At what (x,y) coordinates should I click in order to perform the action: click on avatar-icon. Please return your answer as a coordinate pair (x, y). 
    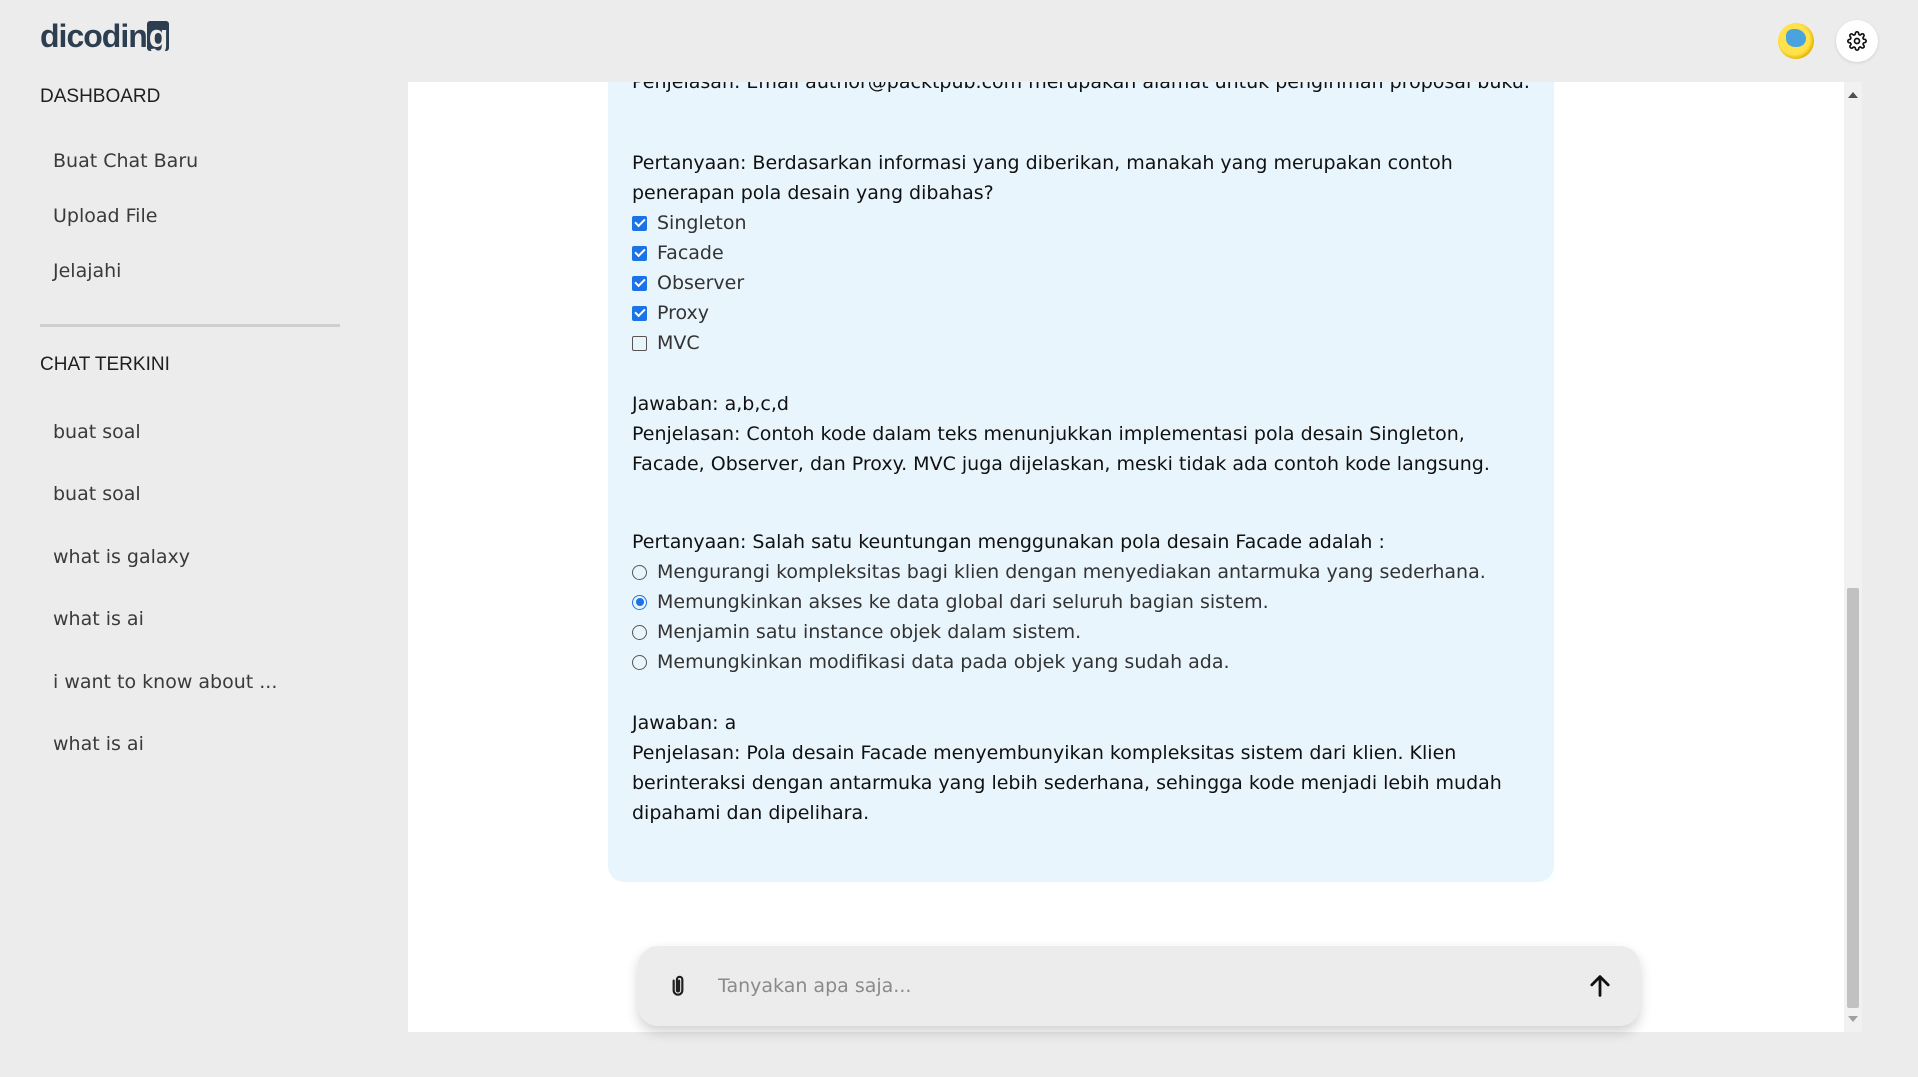
    Looking at the image, I should click on (1796, 41).